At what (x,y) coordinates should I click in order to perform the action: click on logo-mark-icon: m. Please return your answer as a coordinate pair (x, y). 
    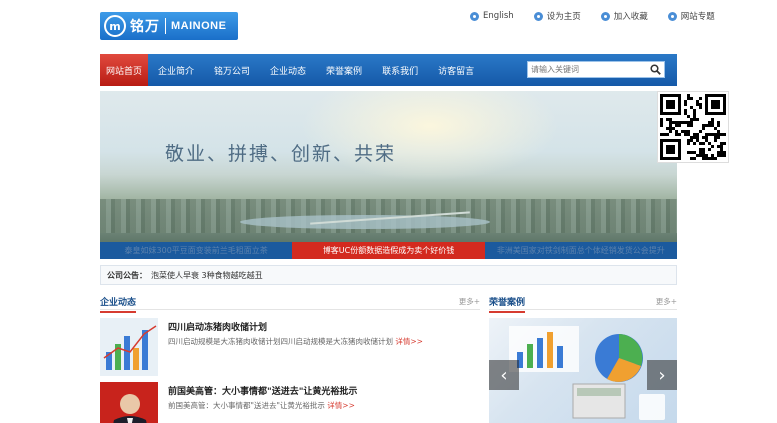
    Looking at the image, I should click on (115, 26).